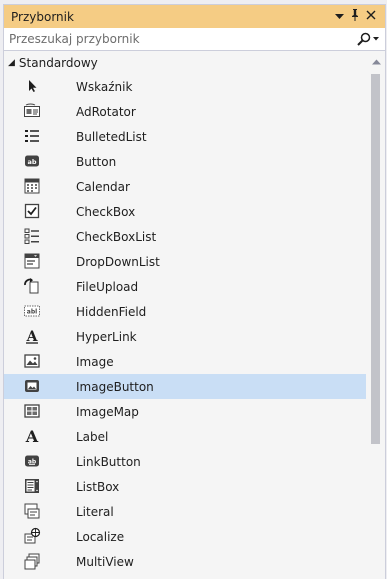 Image resolution: width=387 pixels, height=579 pixels. What do you see at coordinates (371, 16) in the screenshot?
I see `close-icon` at bounding box center [371, 16].